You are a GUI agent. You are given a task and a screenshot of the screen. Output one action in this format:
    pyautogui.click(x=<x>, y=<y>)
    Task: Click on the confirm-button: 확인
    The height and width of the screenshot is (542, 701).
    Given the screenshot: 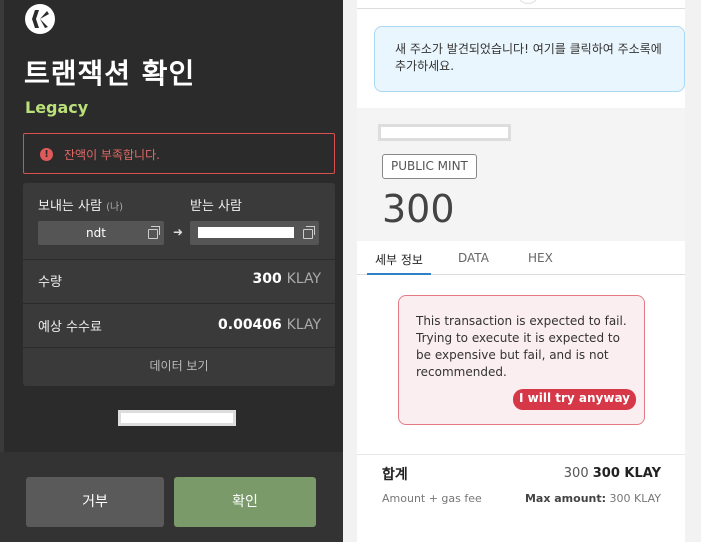 What is the action you would take?
    pyautogui.click(x=245, y=502)
    